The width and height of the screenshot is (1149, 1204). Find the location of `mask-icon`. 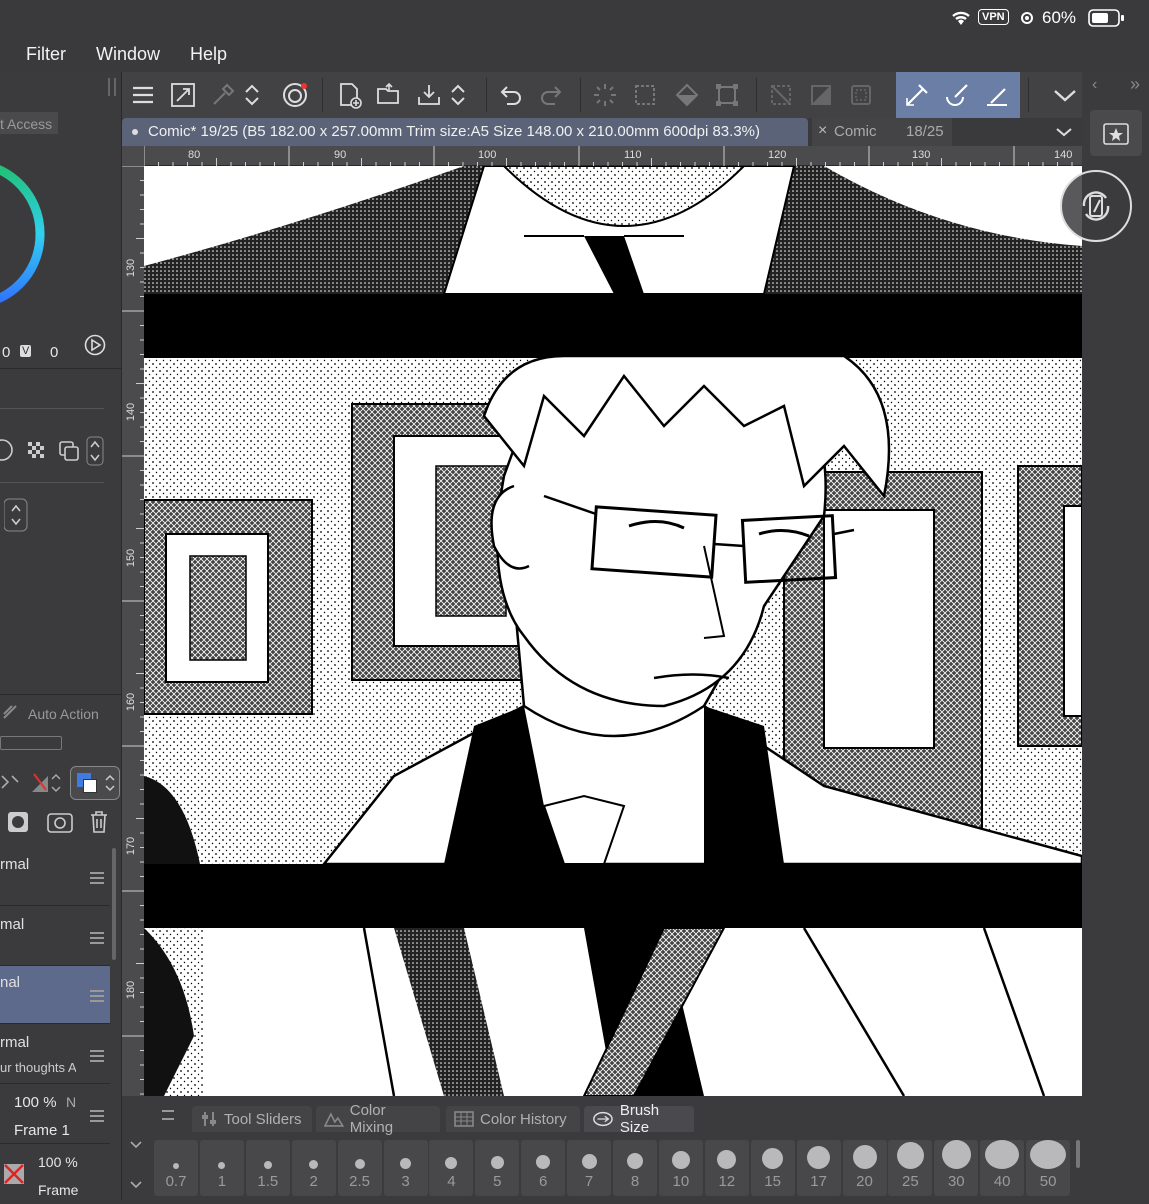

mask-icon is located at coordinates (48, 783).